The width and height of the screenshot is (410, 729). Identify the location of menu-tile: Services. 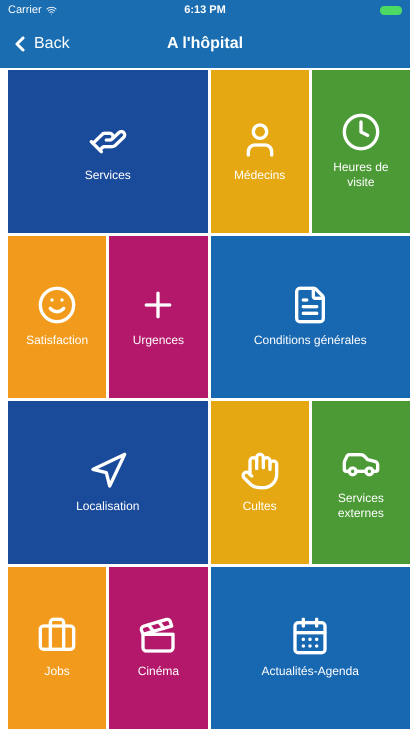
(108, 151).